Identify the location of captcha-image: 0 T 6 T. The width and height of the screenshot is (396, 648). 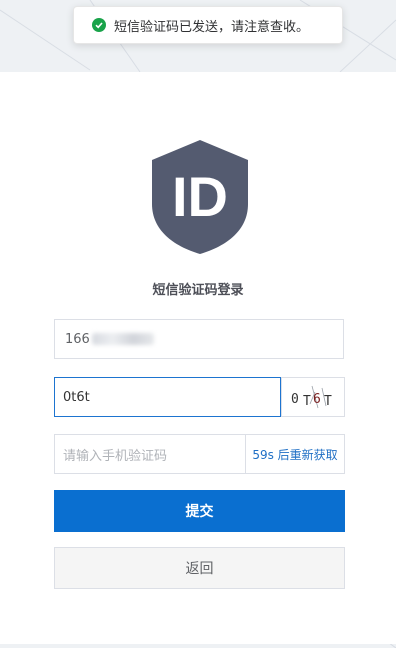
(313, 397).